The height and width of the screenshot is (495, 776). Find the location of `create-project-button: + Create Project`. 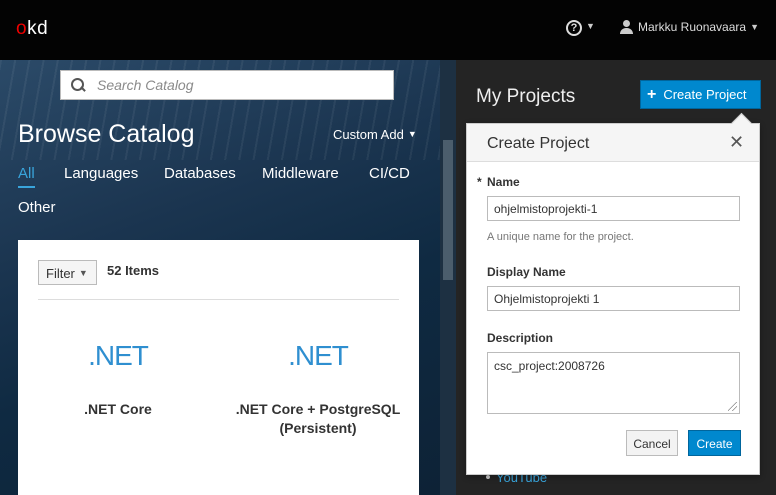

create-project-button: + Create Project is located at coordinates (700, 94).